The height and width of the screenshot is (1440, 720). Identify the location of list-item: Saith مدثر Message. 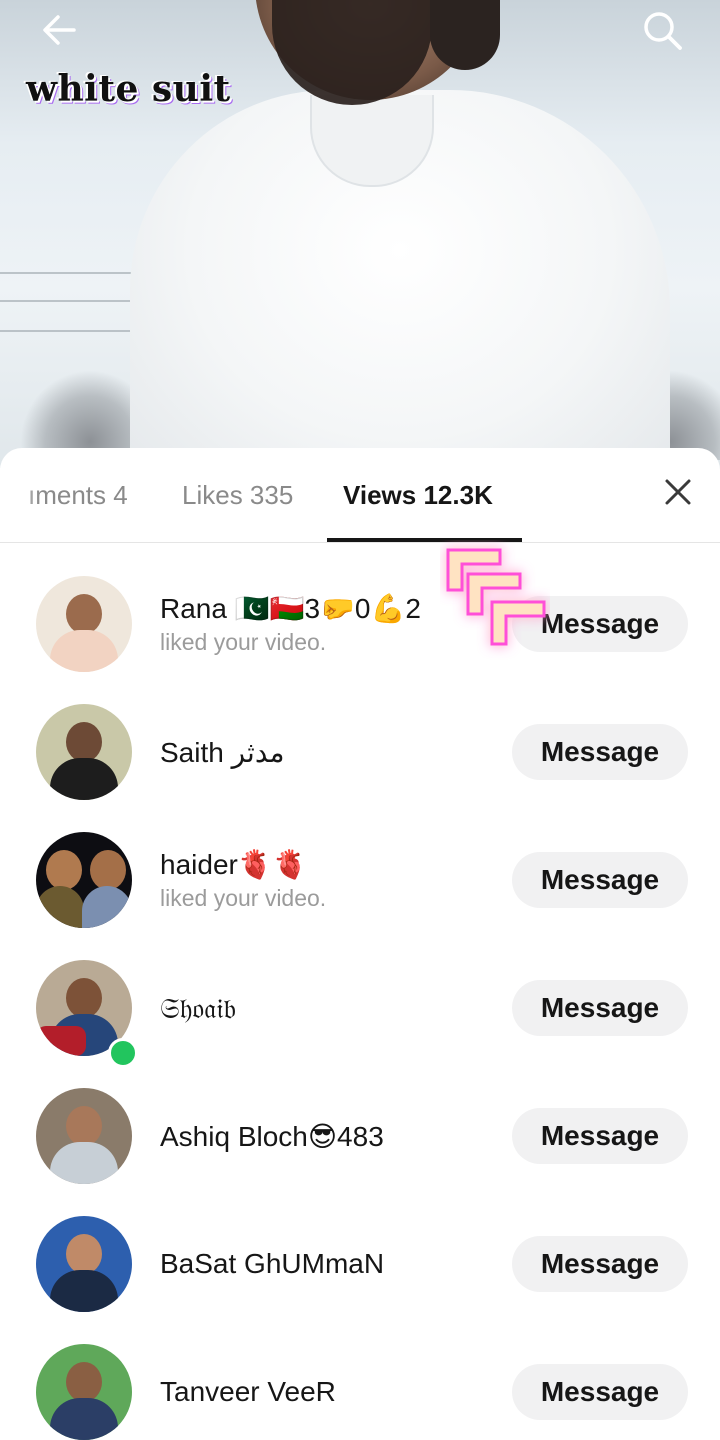
(360, 736).